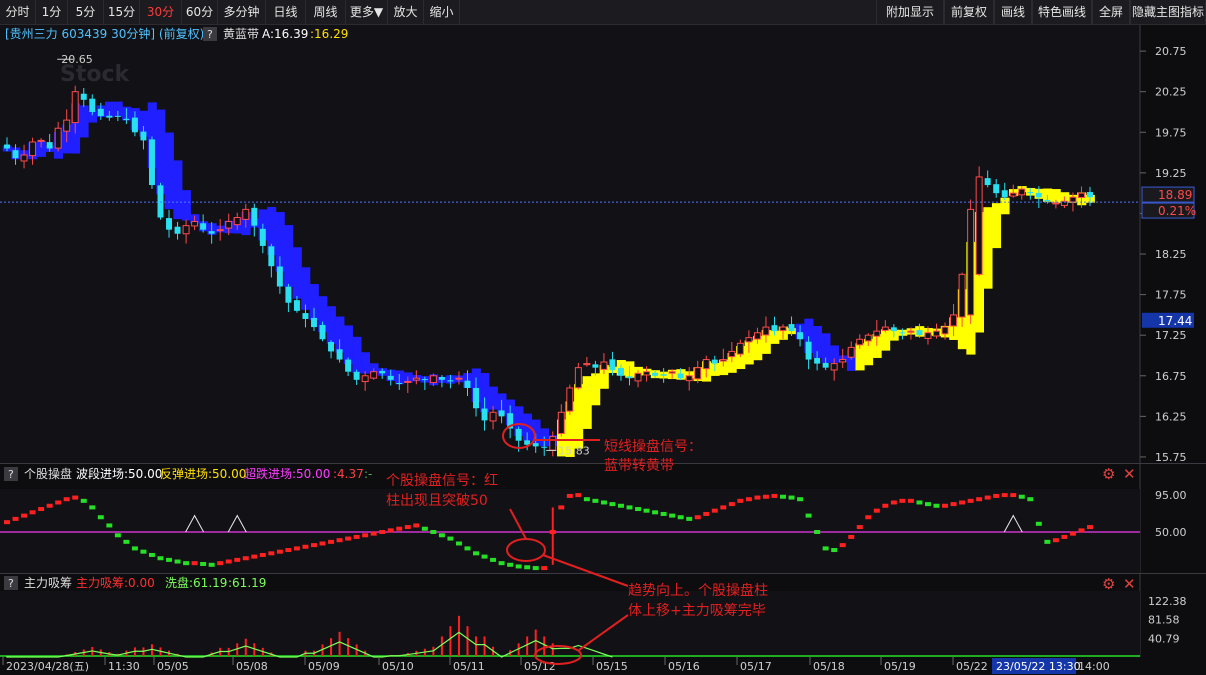 Image resolution: width=1206 pixels, height=675 pixels. What do you see at coordinates (86, 12) in the screenshot?
I see `period-tab-2: 5分` at bounding box center [86, 12].